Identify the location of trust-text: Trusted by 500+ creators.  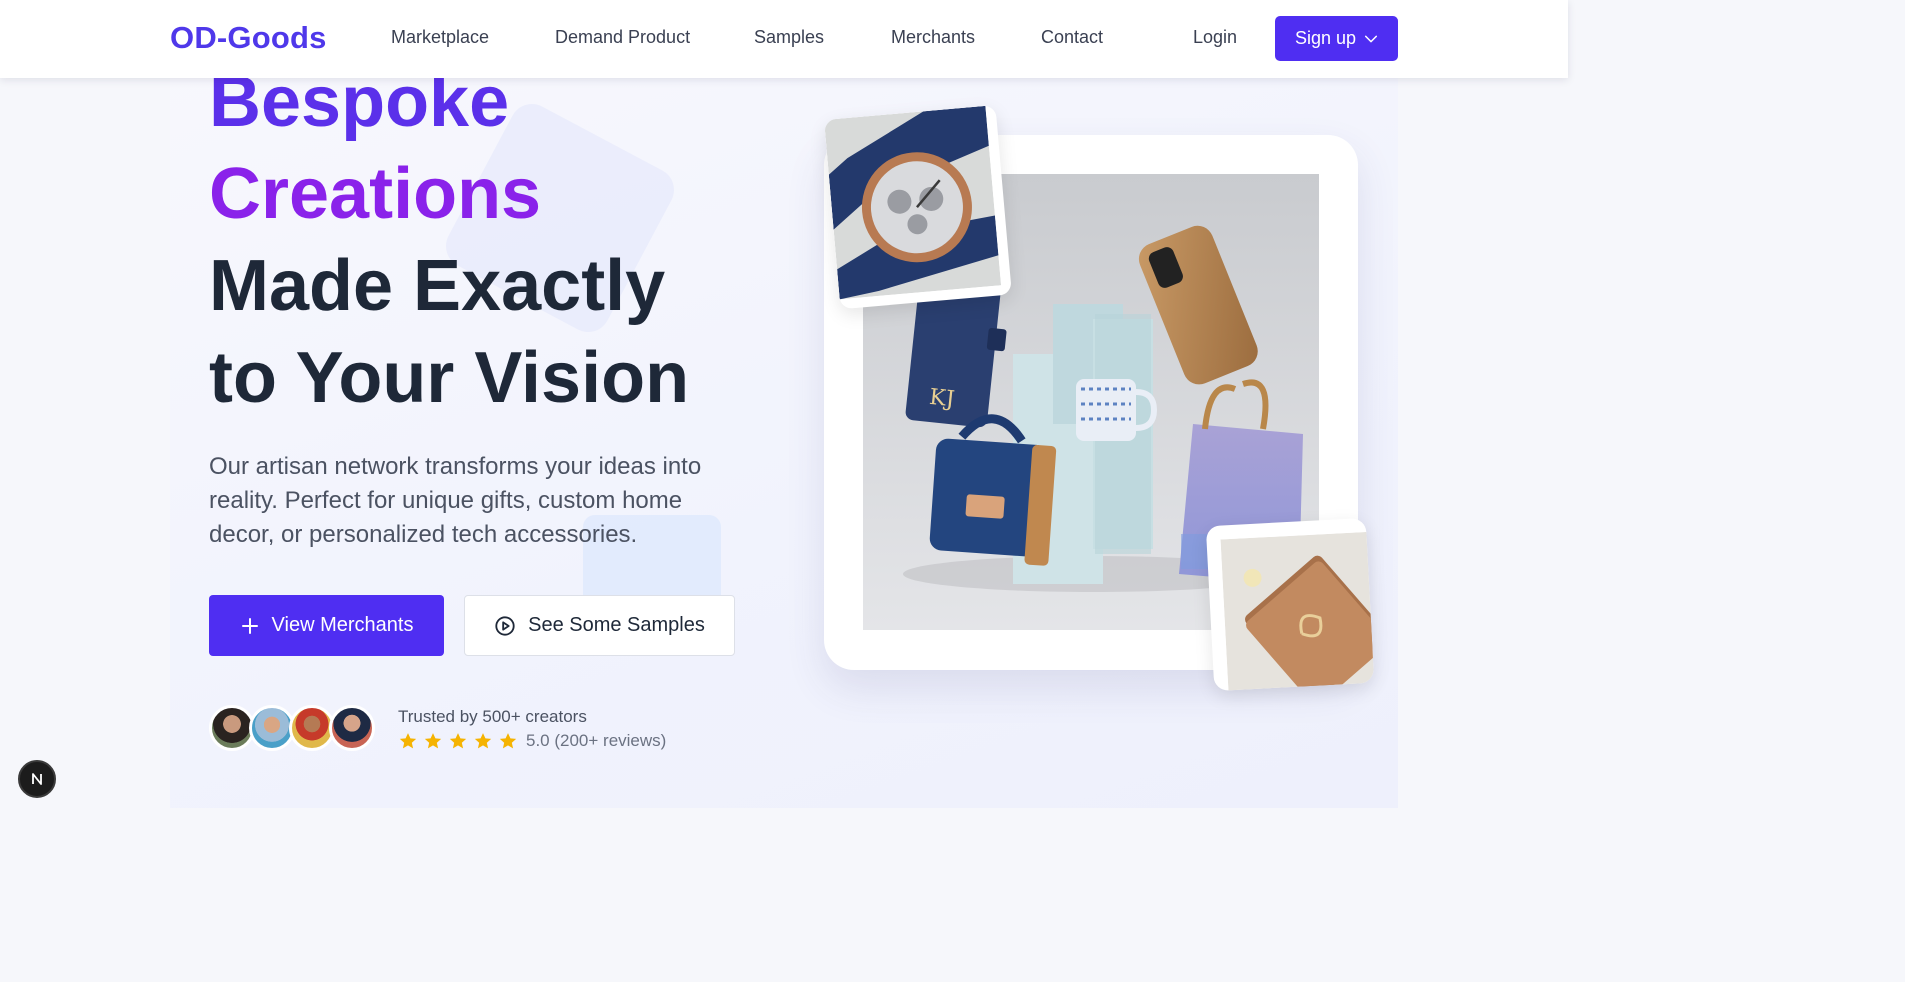
(492, 716).